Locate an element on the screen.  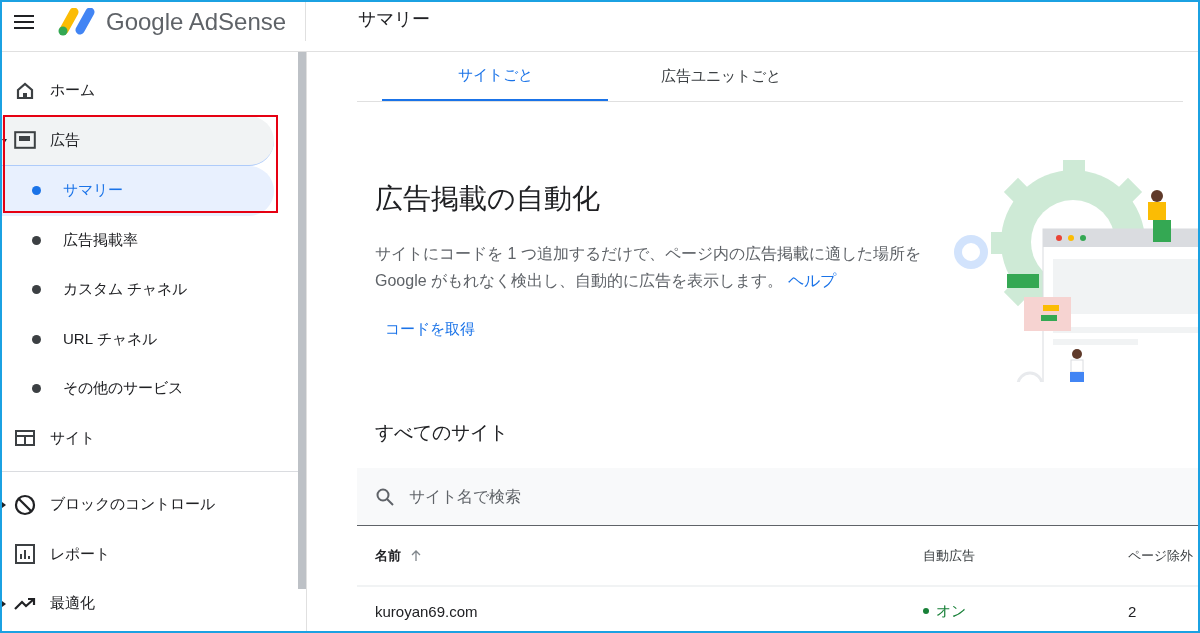
hero-title: 広告掲載の自動化 is located at coordinates (488, 199).